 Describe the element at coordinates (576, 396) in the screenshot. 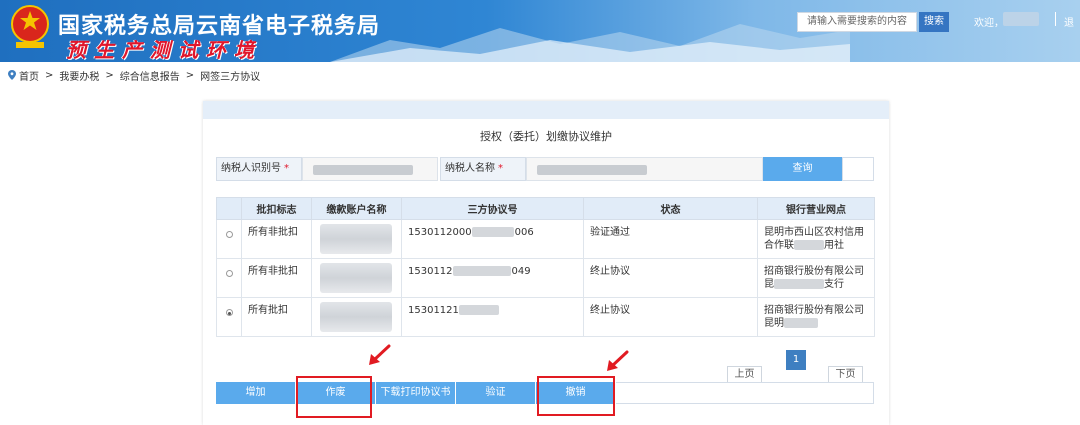

I see `annotation-box-revoke` at that location.